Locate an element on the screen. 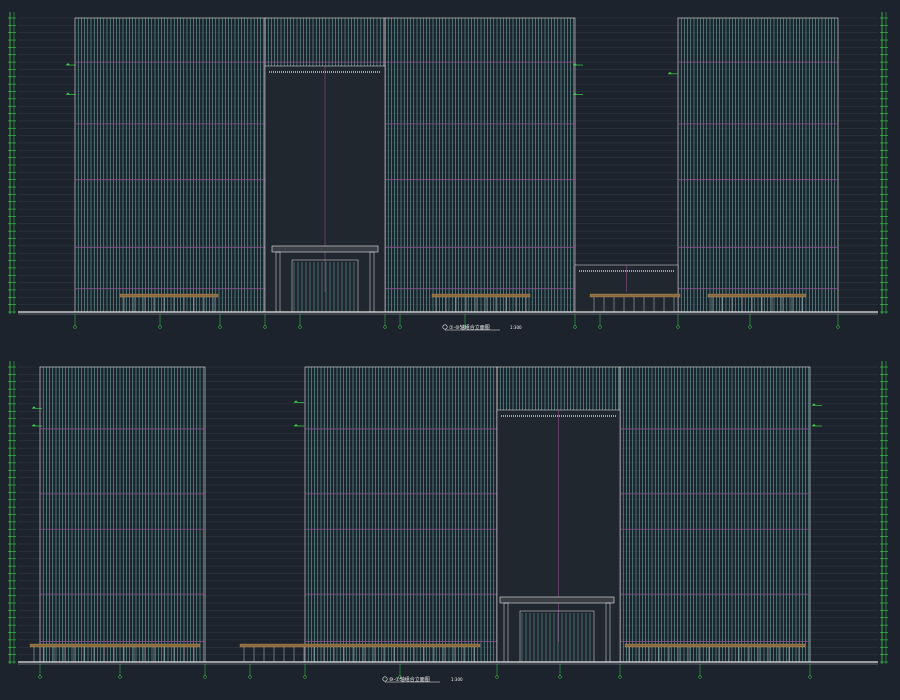 Image resolution: width=900 pixels, height=700 pixels. elevation-title-top: ①-⑩轴组合立面图 is located at coordinates (469, 327).